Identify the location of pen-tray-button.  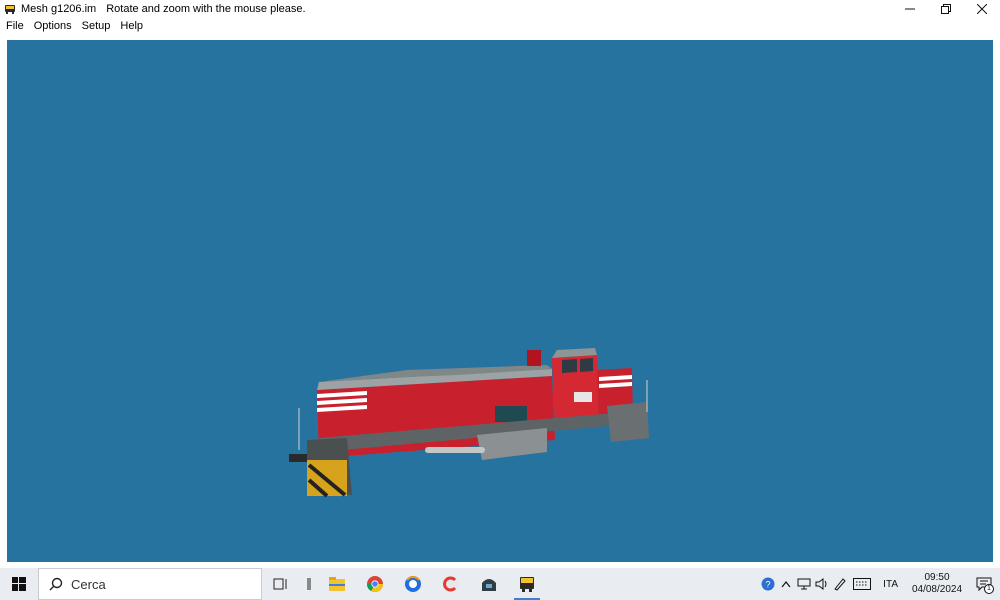
(840, 584).